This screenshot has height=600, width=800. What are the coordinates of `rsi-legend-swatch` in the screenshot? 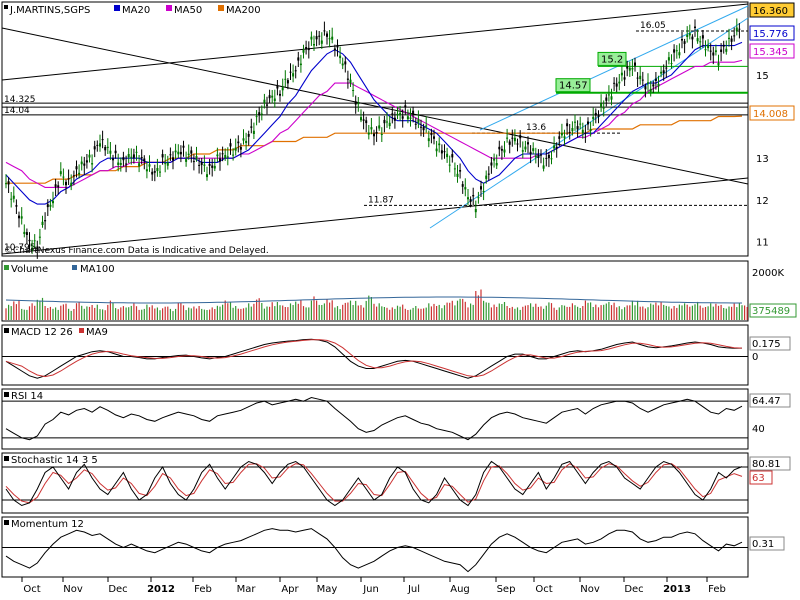 It's located at (6, 394).